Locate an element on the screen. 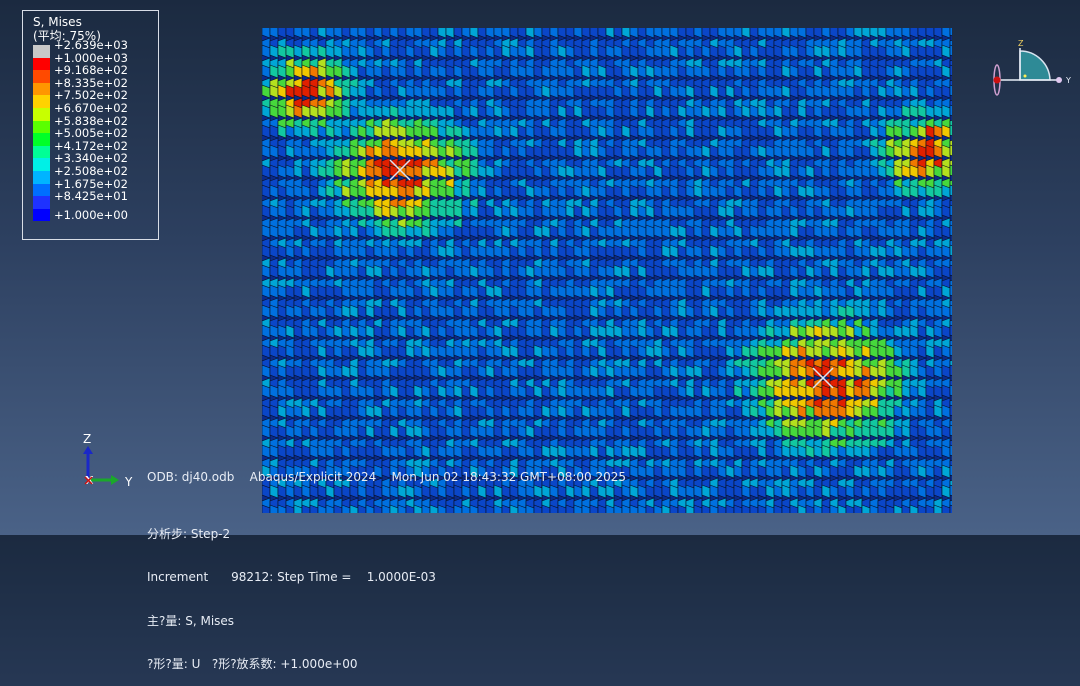 The width and height of the screenshot is (1080, 686). axis-triad-icon: Z Y is located at coordinates (1032, 67).